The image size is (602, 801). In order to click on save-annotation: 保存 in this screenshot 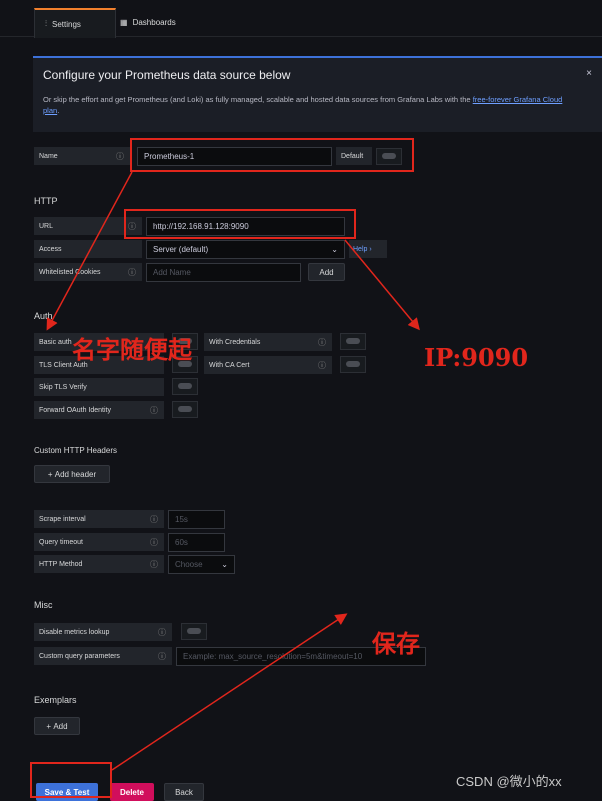, I will do `click(396, 643)`.